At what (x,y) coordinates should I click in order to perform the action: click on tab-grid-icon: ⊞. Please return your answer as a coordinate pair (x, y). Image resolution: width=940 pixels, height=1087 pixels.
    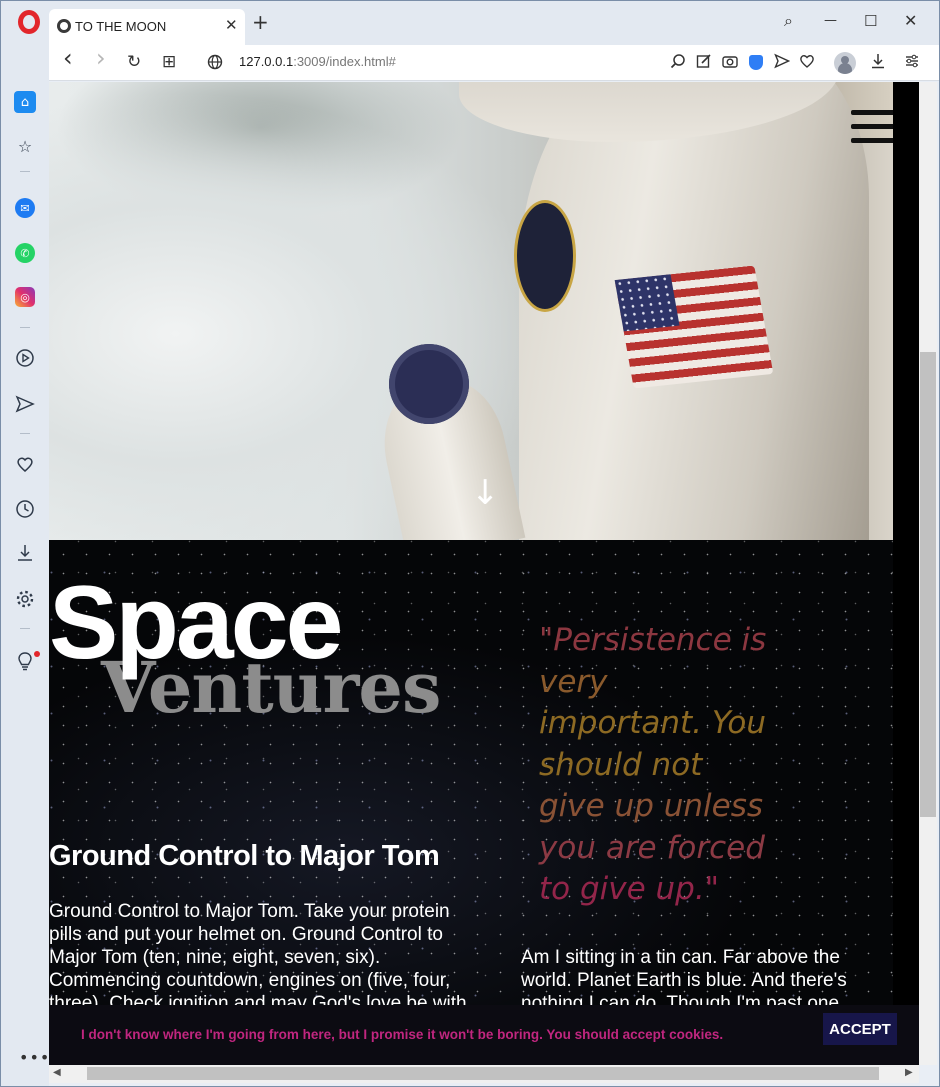
    Looking at the image, I should click on (169, 62).